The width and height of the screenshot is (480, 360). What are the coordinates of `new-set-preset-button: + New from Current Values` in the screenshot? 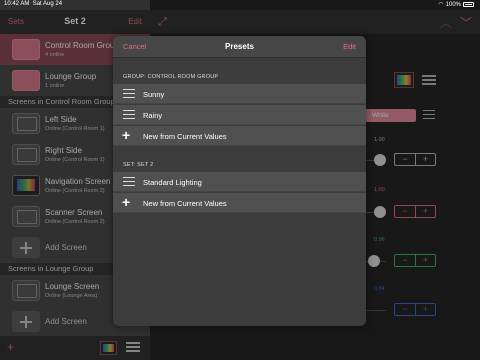 It's located at (239, 203).